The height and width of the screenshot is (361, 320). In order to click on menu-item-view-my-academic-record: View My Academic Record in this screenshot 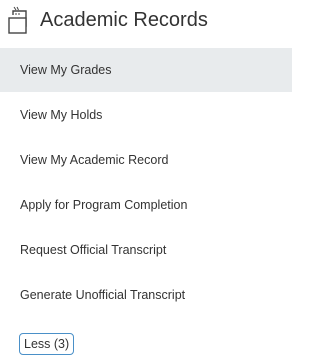, I will do `click(146, 160)`.